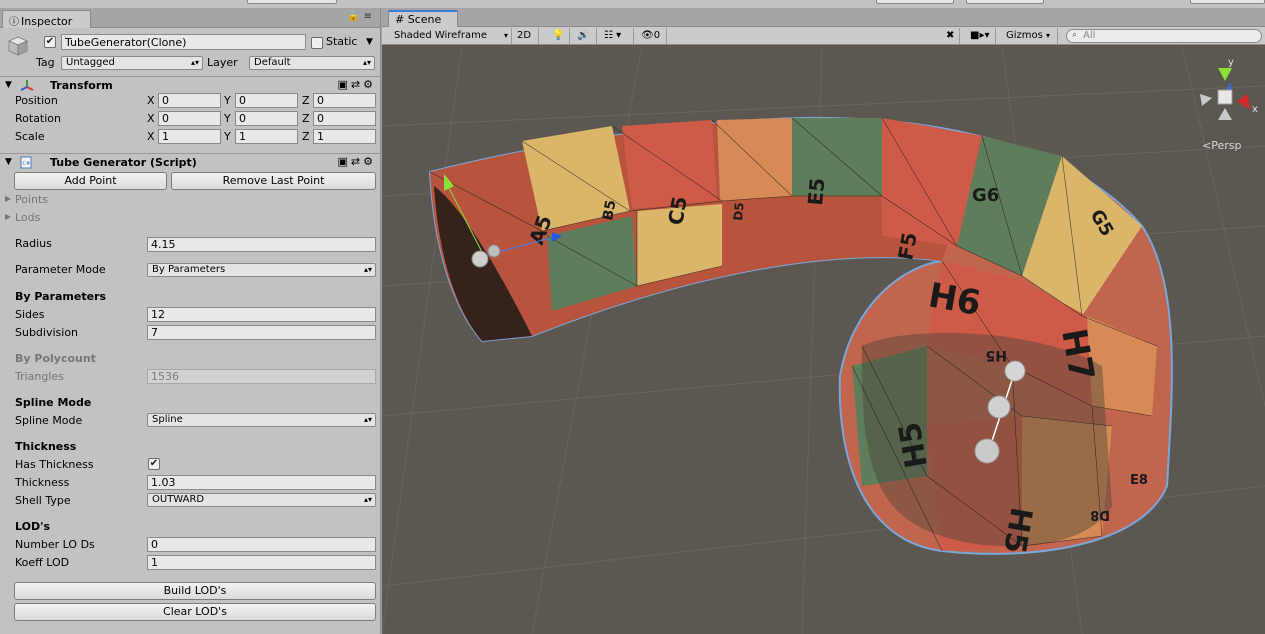  Describe the element at coordinates (261, 482) in the screenshot. I see `thickness-field: 1.03` at that location.